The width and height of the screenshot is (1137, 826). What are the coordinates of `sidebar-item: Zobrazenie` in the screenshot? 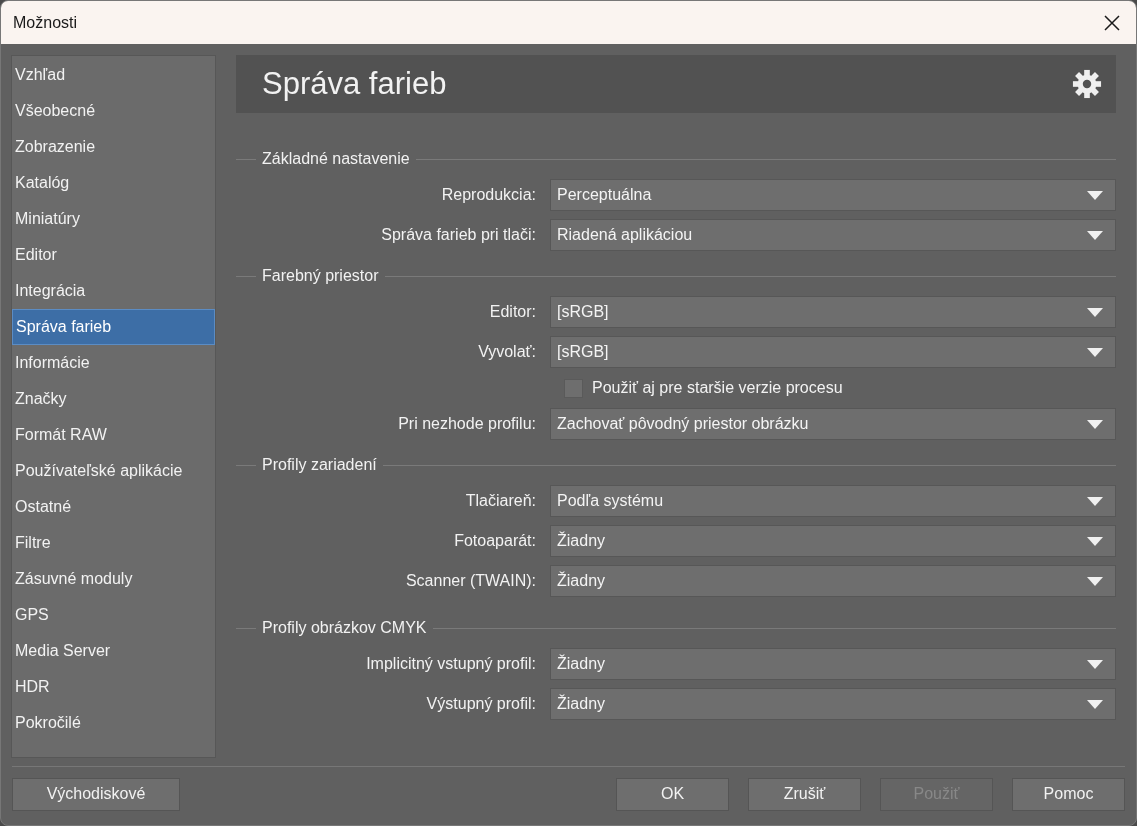 It's located at (113, 147).